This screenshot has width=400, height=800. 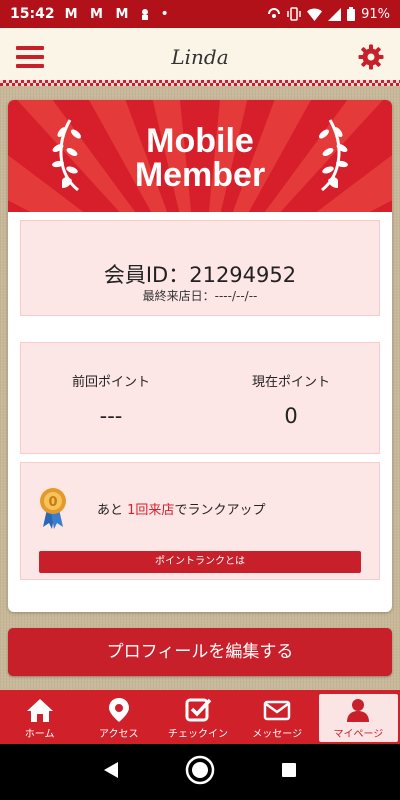 I want to click on settings-gear-button, so click(x=371, y=57).